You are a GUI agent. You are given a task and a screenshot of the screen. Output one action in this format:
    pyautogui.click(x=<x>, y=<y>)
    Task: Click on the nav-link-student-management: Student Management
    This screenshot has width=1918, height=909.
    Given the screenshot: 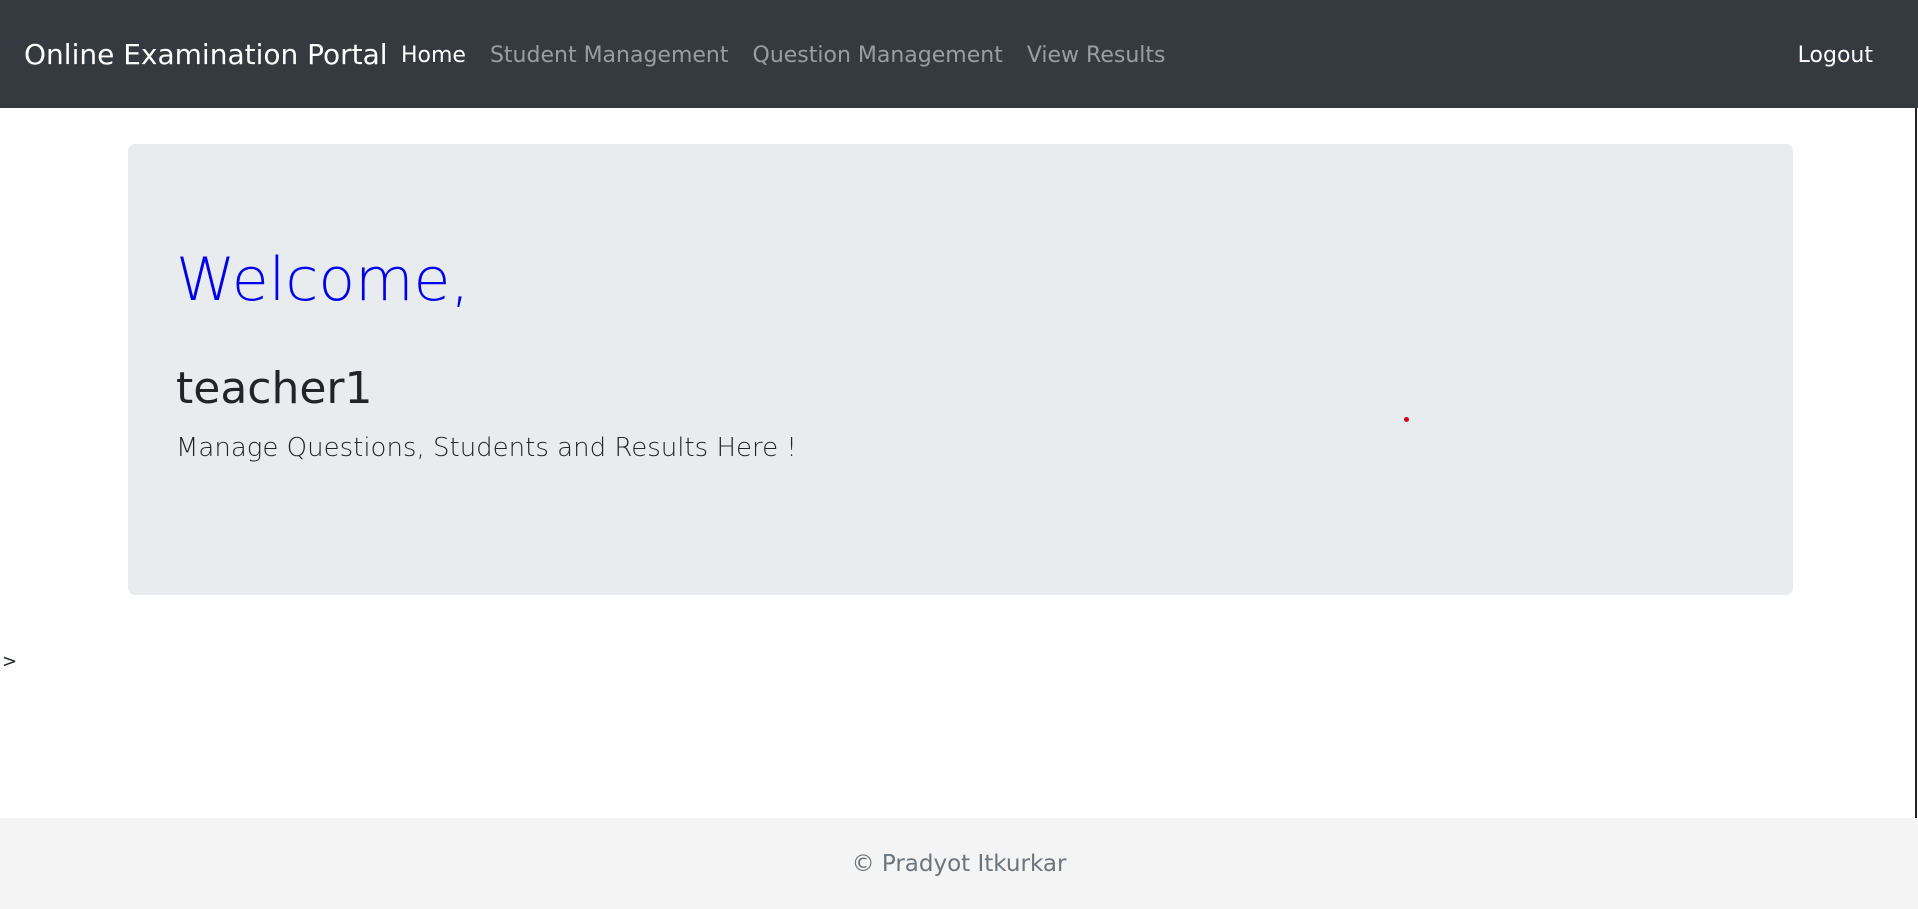 What is the action you would take?
    pyautogui.click(x=609, y=56)
    